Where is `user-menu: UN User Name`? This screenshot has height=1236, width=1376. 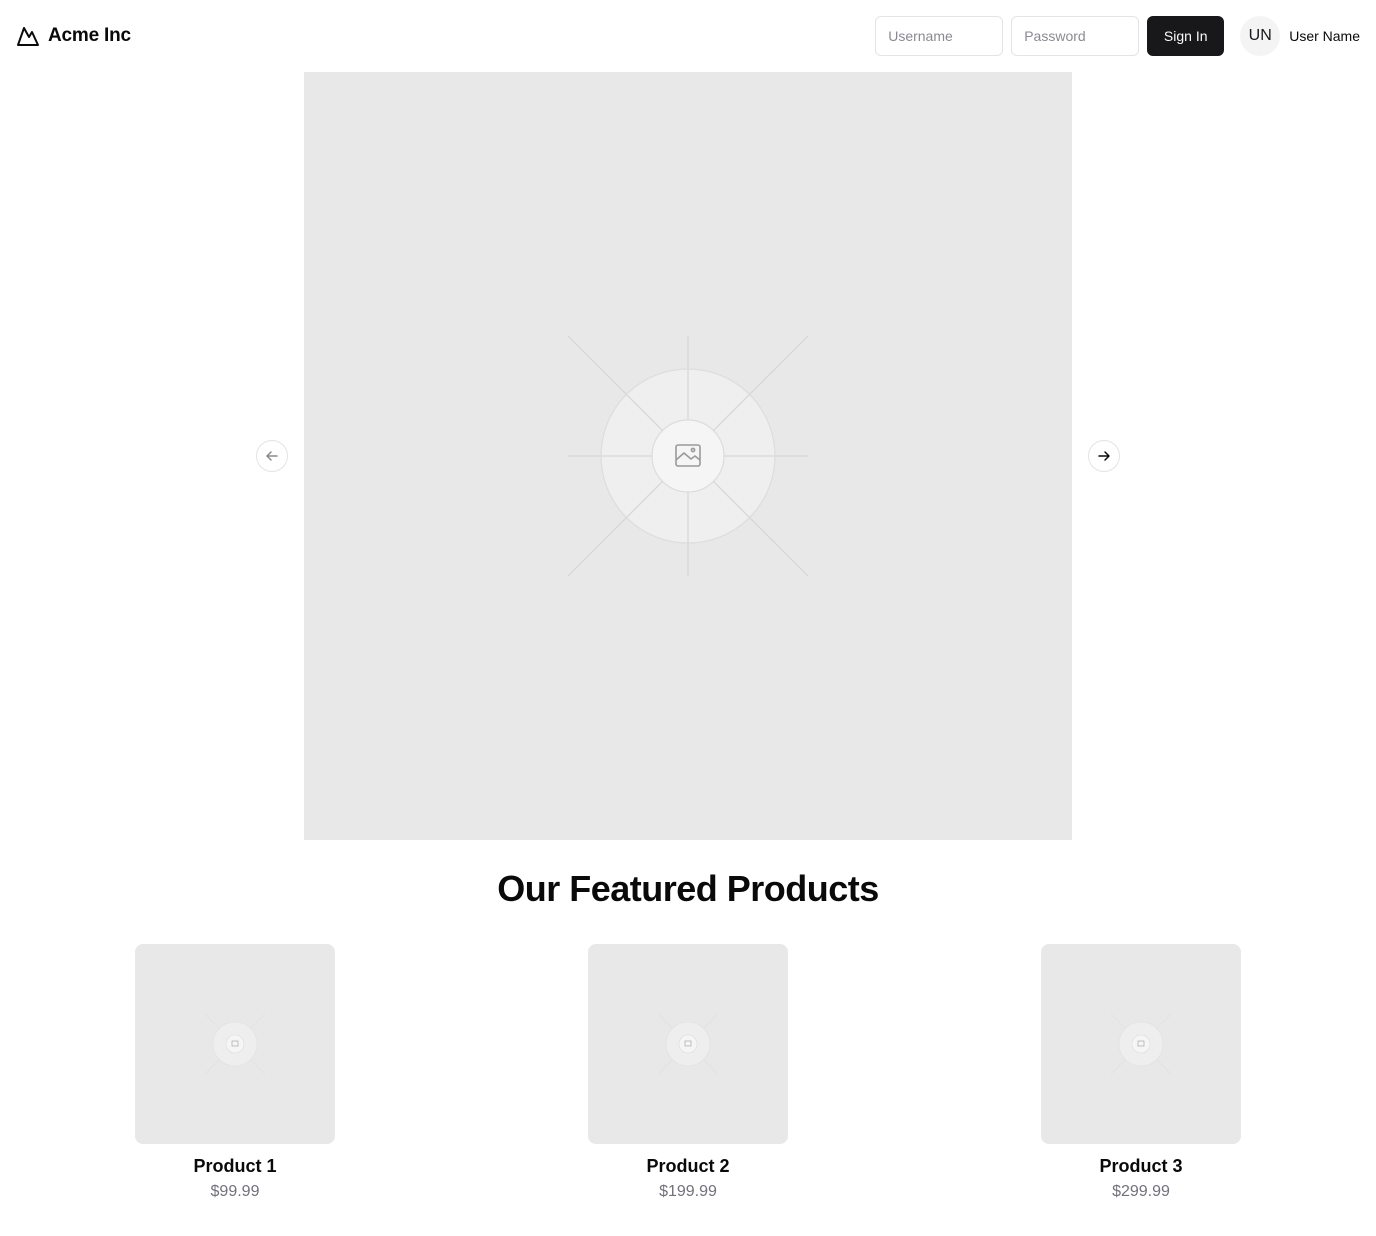 user-menu: UN User Name is located at coordinates (1300, 36).